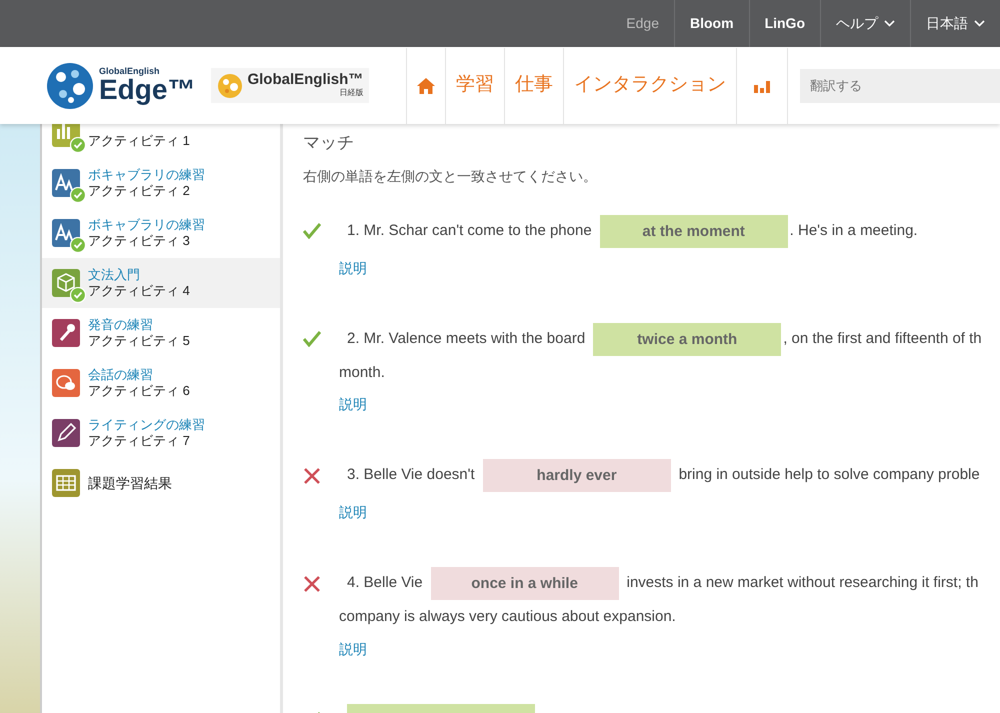 Image resolution: width=1000 pixels, height=713 pixels. I want to click on sidebar-item: 課題学習結果, so click(161, 483).